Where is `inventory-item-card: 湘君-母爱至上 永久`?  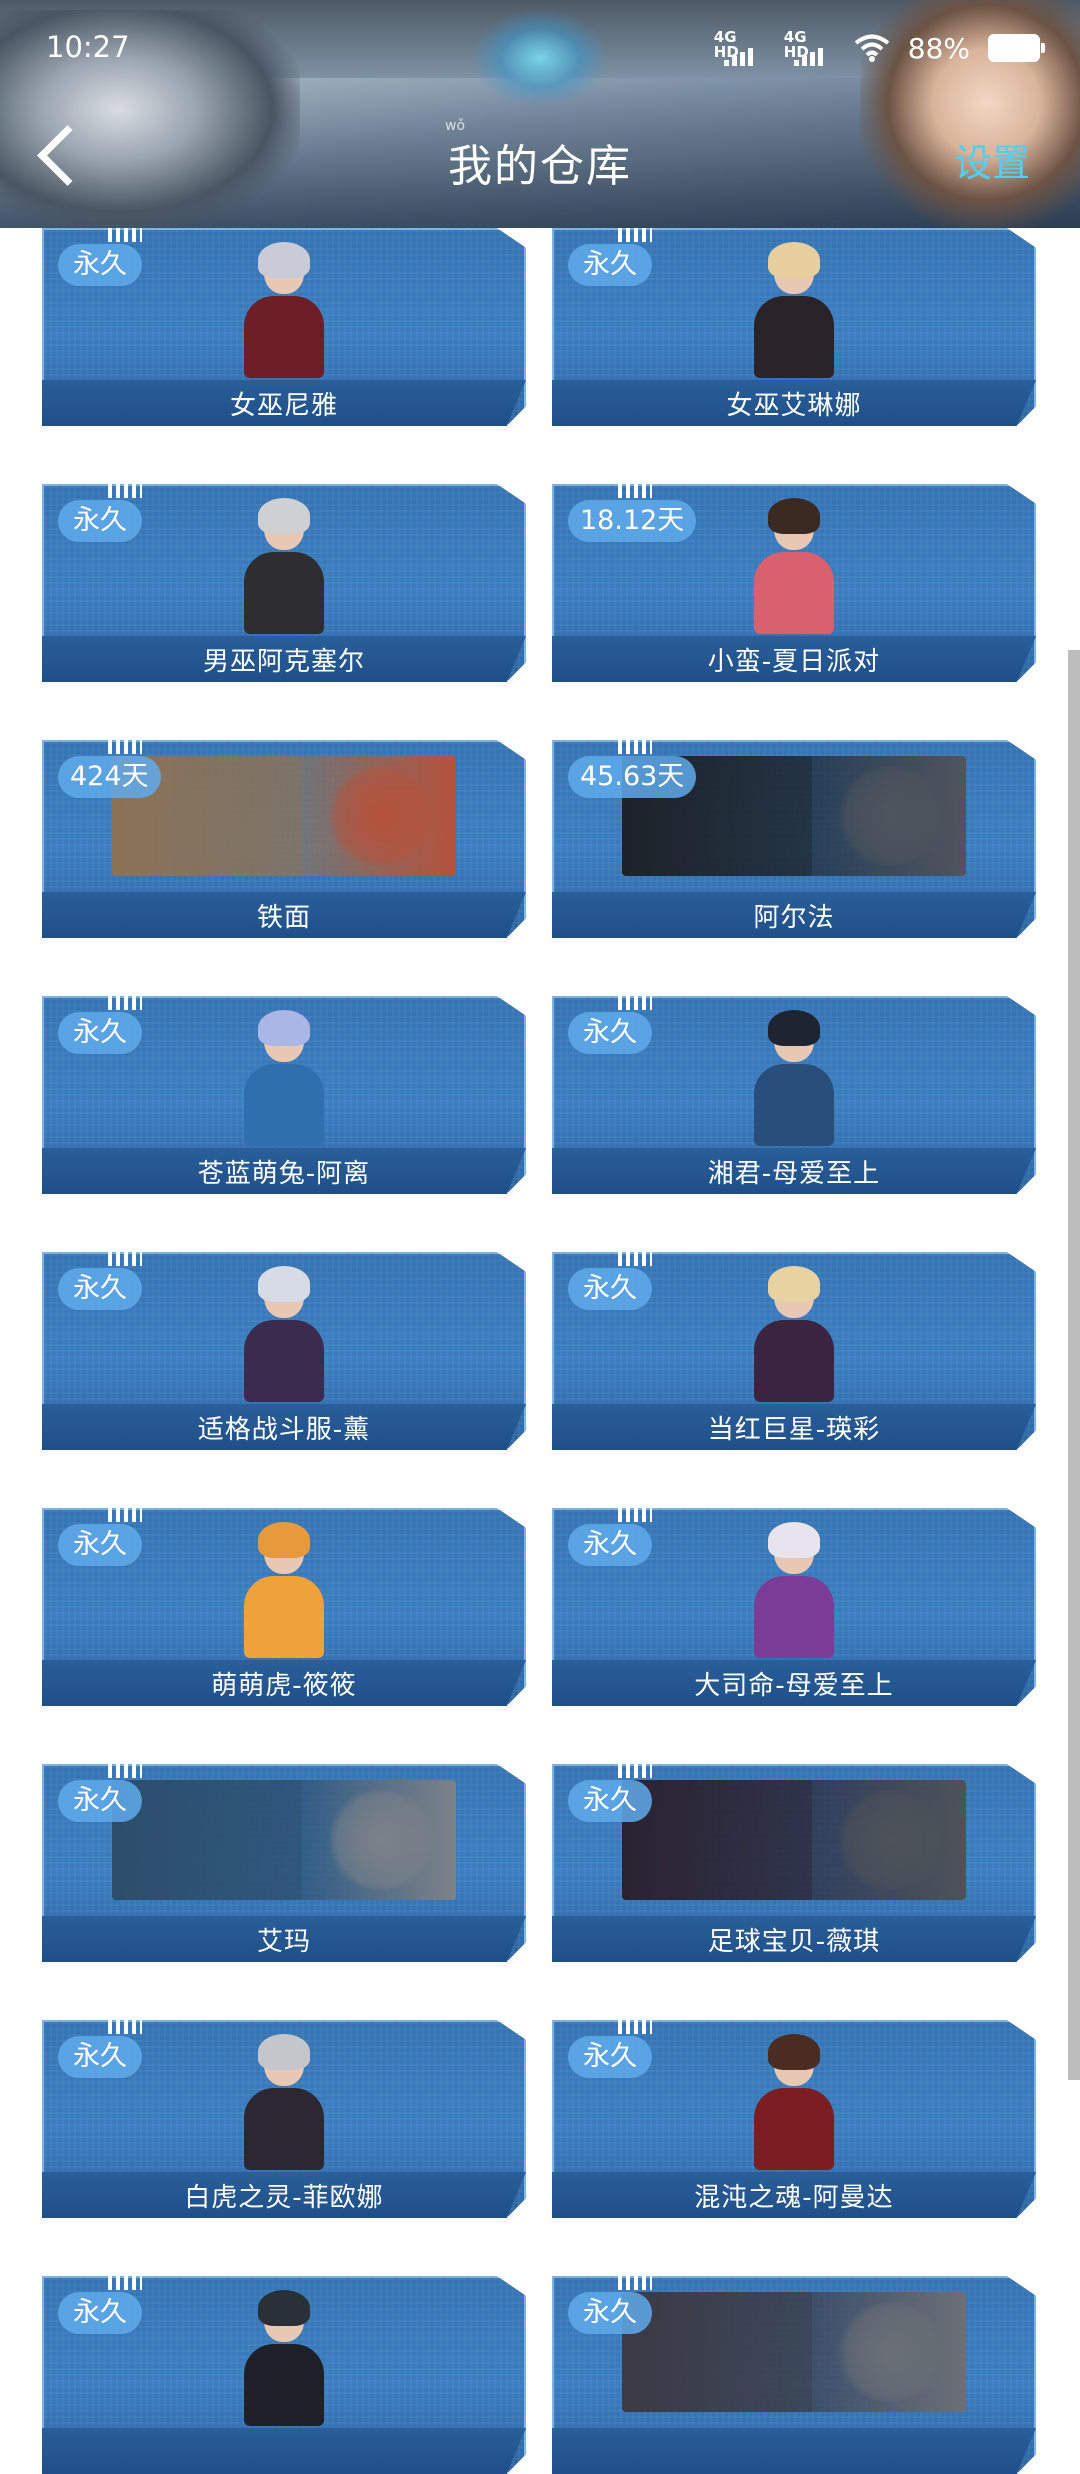 inventory-item-card: 湘君-母爱至上 永久 is located at coordinates (794, 1095).